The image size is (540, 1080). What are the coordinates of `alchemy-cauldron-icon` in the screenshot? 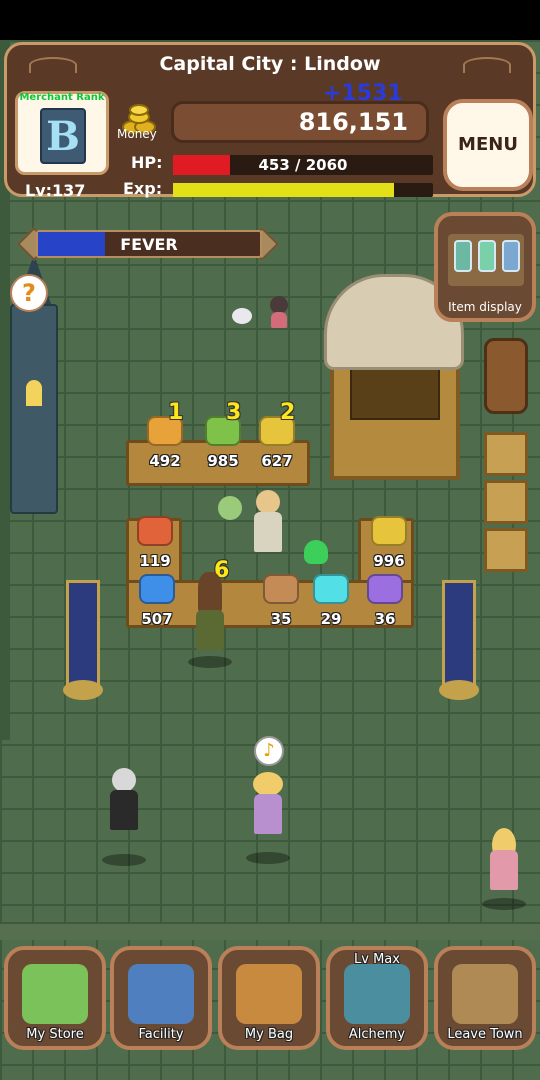 It's located at (377, 994).